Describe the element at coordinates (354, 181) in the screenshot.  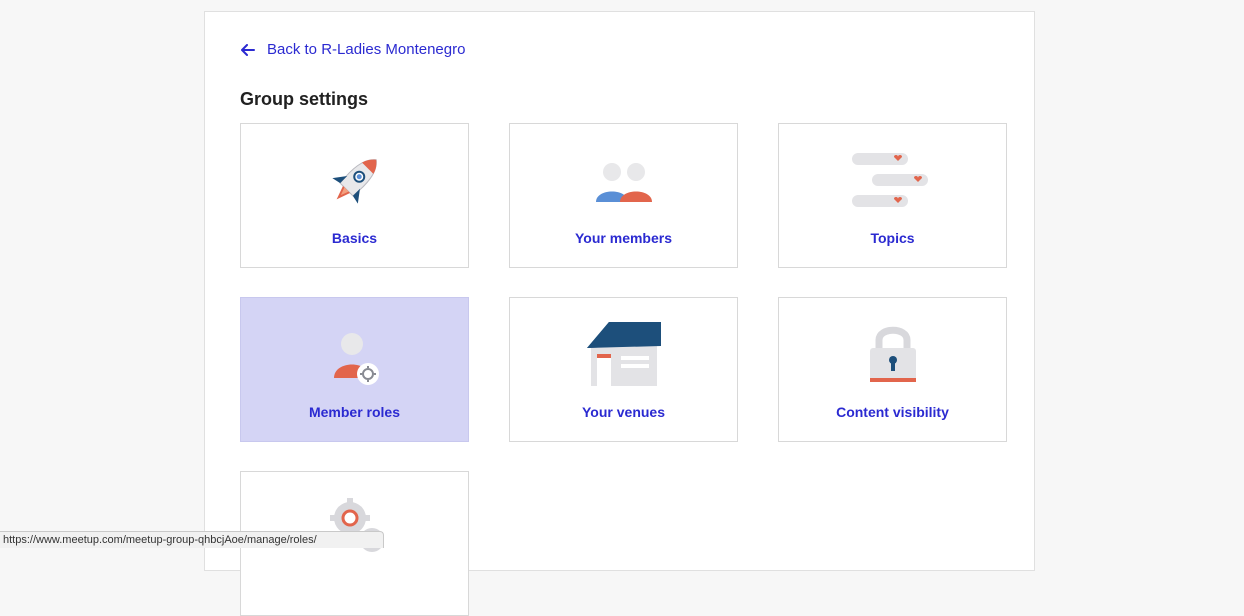
I see `rocket-icon` at that location.